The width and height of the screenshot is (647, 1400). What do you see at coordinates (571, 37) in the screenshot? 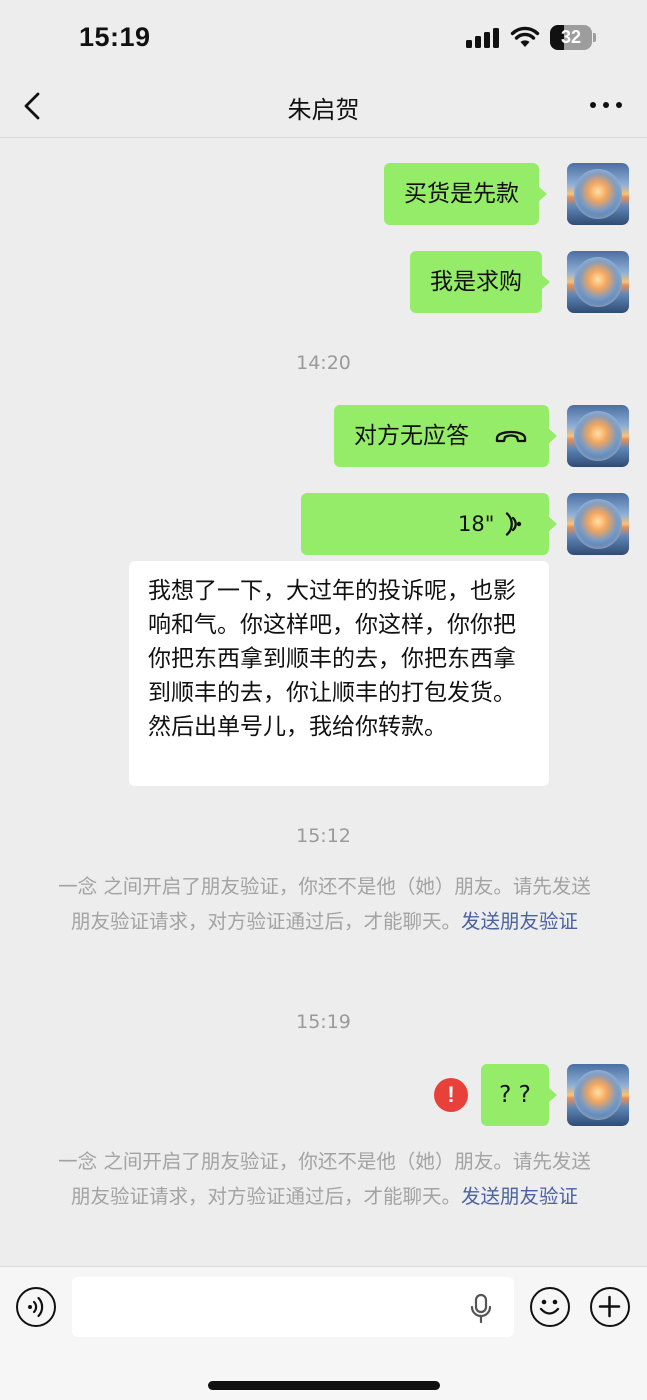
I see `battery-level: 32` at bounding box center [571, 37].